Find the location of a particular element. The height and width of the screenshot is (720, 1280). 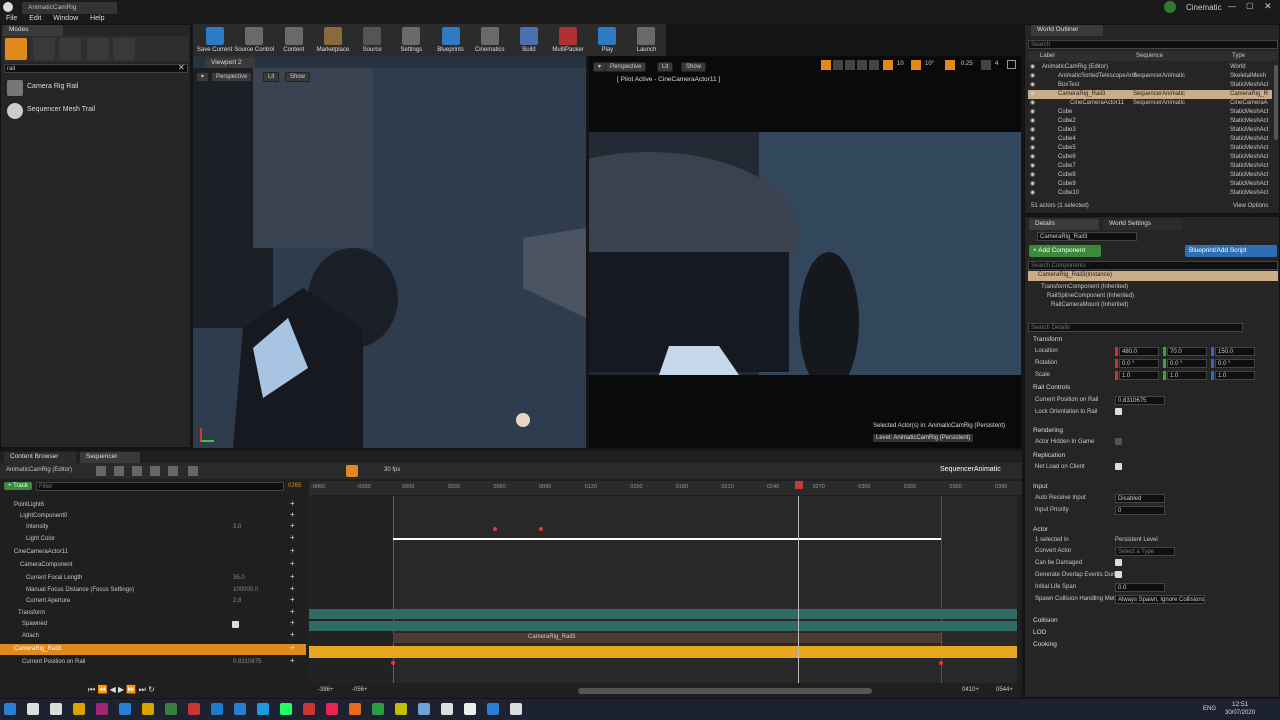

minimize-button: — is located at coordinates (1232, 6).